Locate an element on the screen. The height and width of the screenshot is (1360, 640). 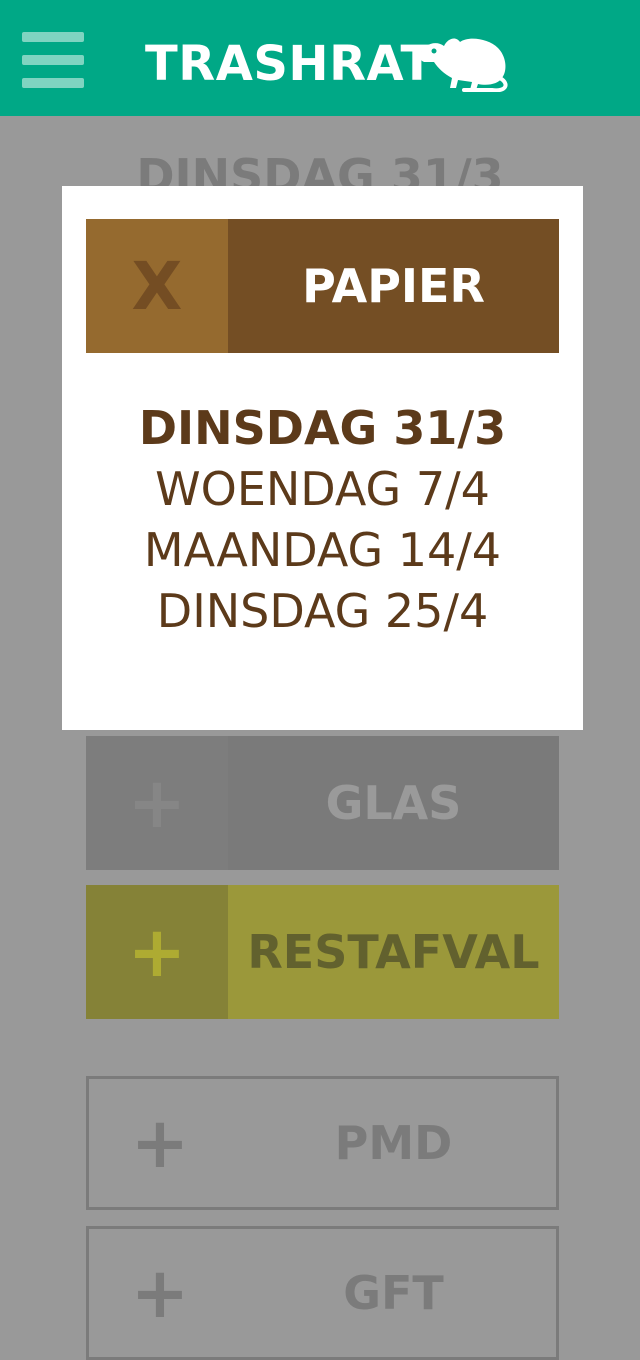
category-label-restafval: RESTAFVAL is located at coordinates (393, 952).